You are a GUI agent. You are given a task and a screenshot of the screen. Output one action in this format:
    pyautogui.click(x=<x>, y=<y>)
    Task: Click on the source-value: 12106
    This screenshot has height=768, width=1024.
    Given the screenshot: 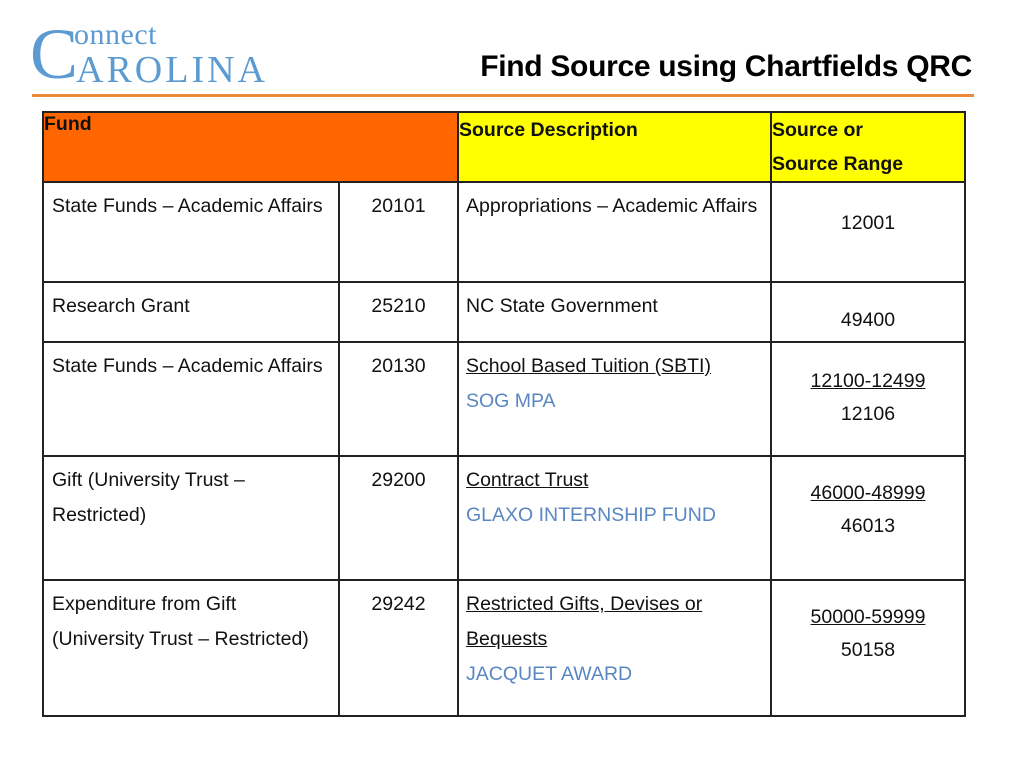 What is the action you would take?
    pyautogui.click(x=868, y=414)
    